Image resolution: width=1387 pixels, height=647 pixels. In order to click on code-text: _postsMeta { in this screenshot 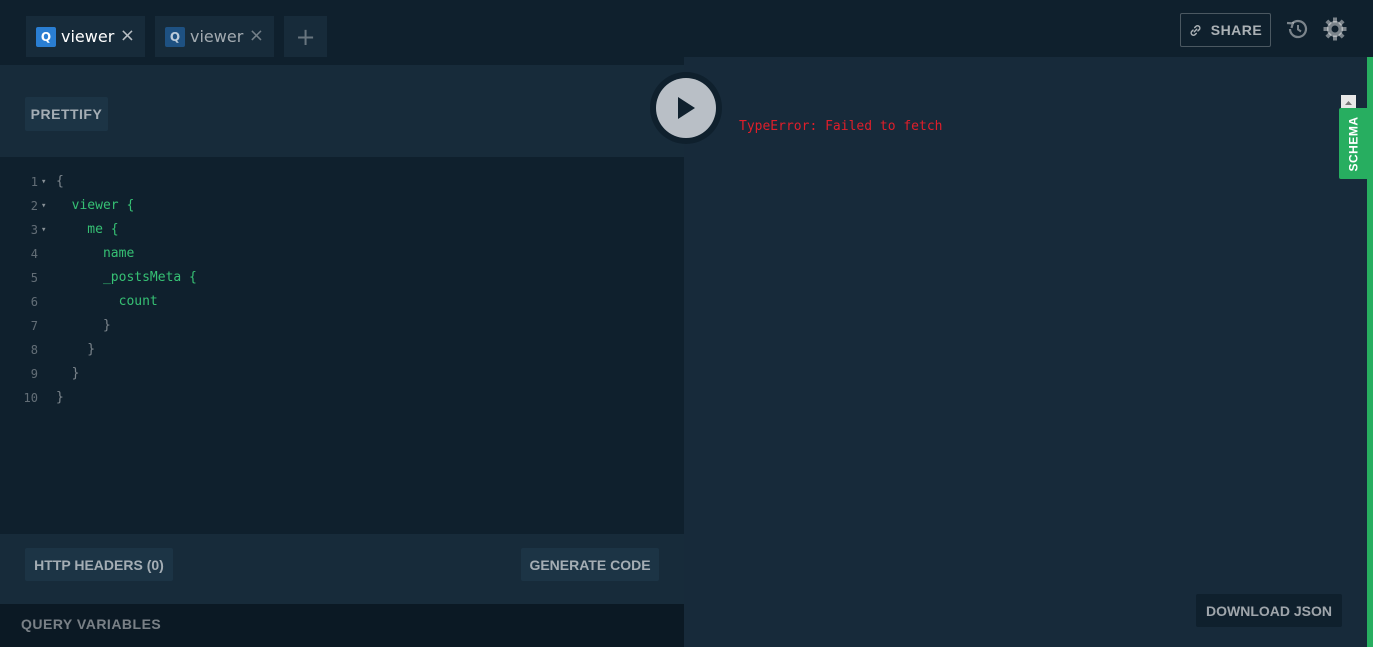, I will do `click(126, 277)`.